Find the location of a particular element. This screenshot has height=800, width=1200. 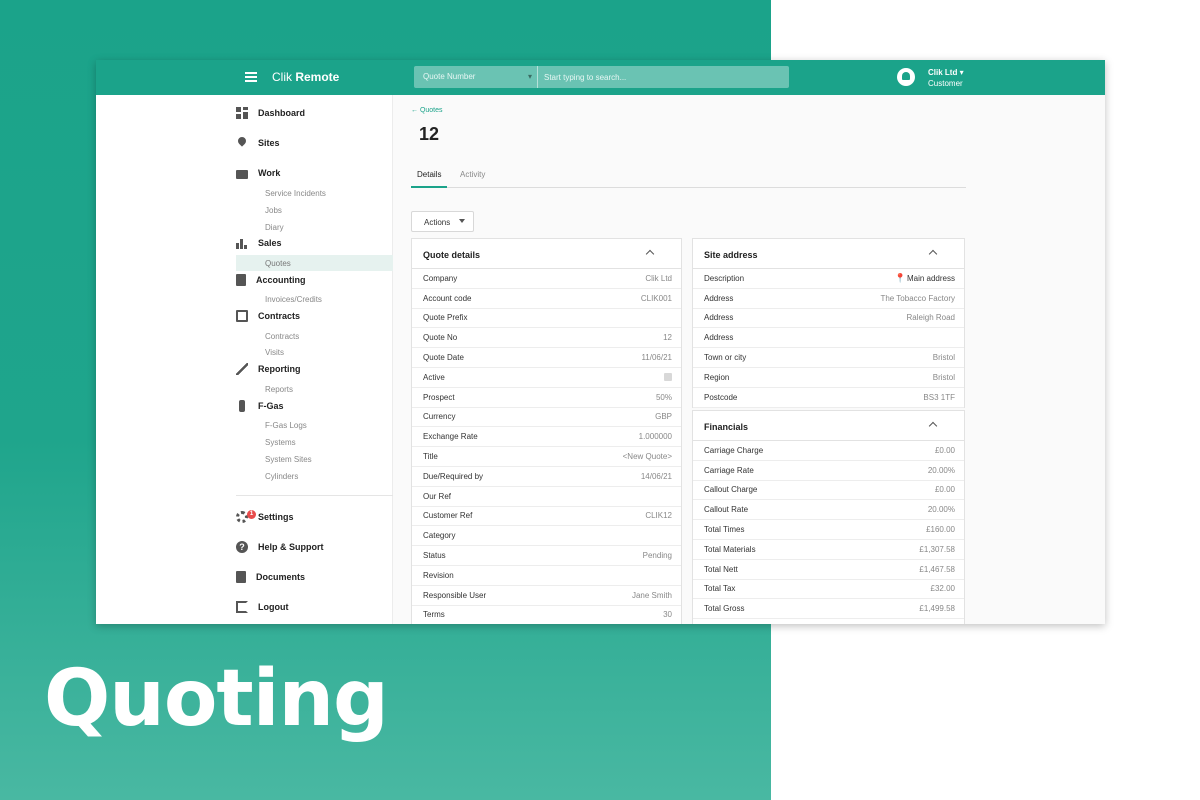

row-label: Currency is located at coordinates (439, 417).